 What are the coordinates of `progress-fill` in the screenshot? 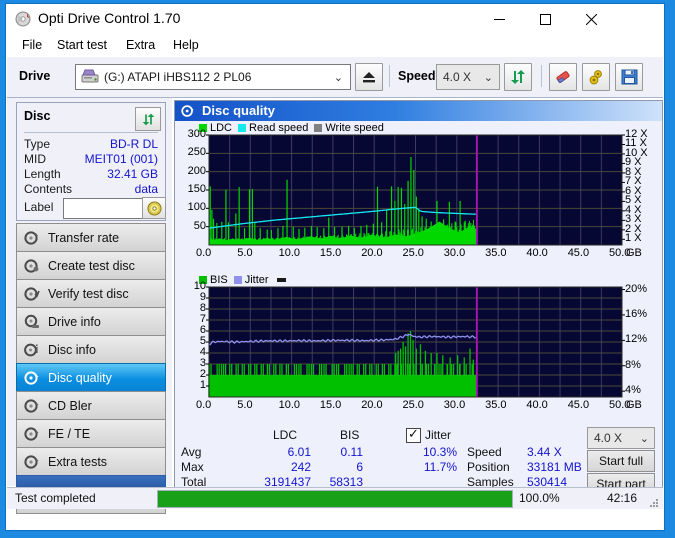 It's located at (335, 499).